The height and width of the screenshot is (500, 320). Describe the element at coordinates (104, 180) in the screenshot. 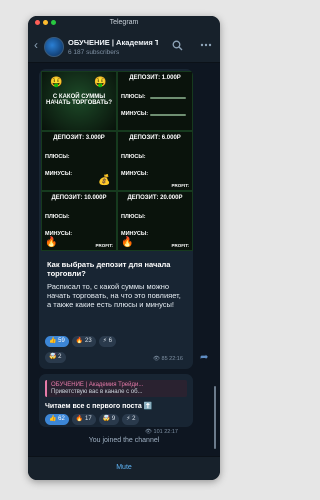

I see `cash-emoji-icon: 💰` at that location.